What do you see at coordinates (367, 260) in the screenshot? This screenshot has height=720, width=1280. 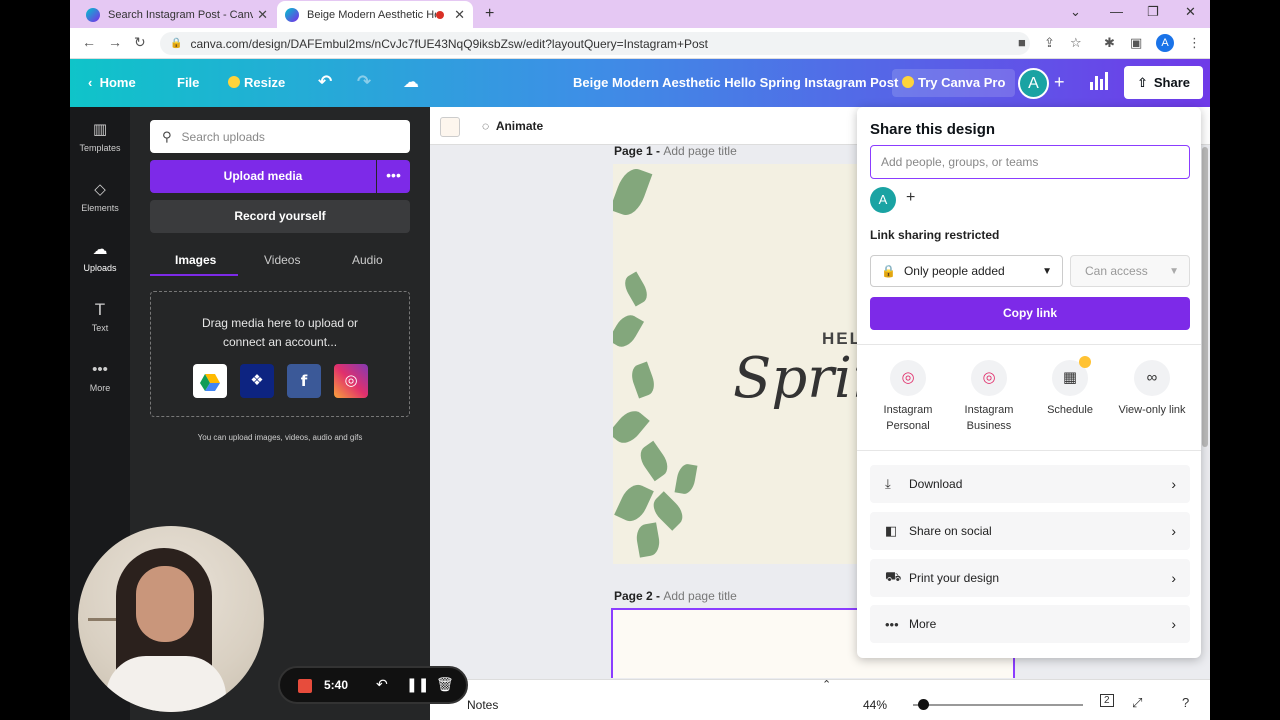 I see `tab-audio: Audio` at bounding box center [367, 260].